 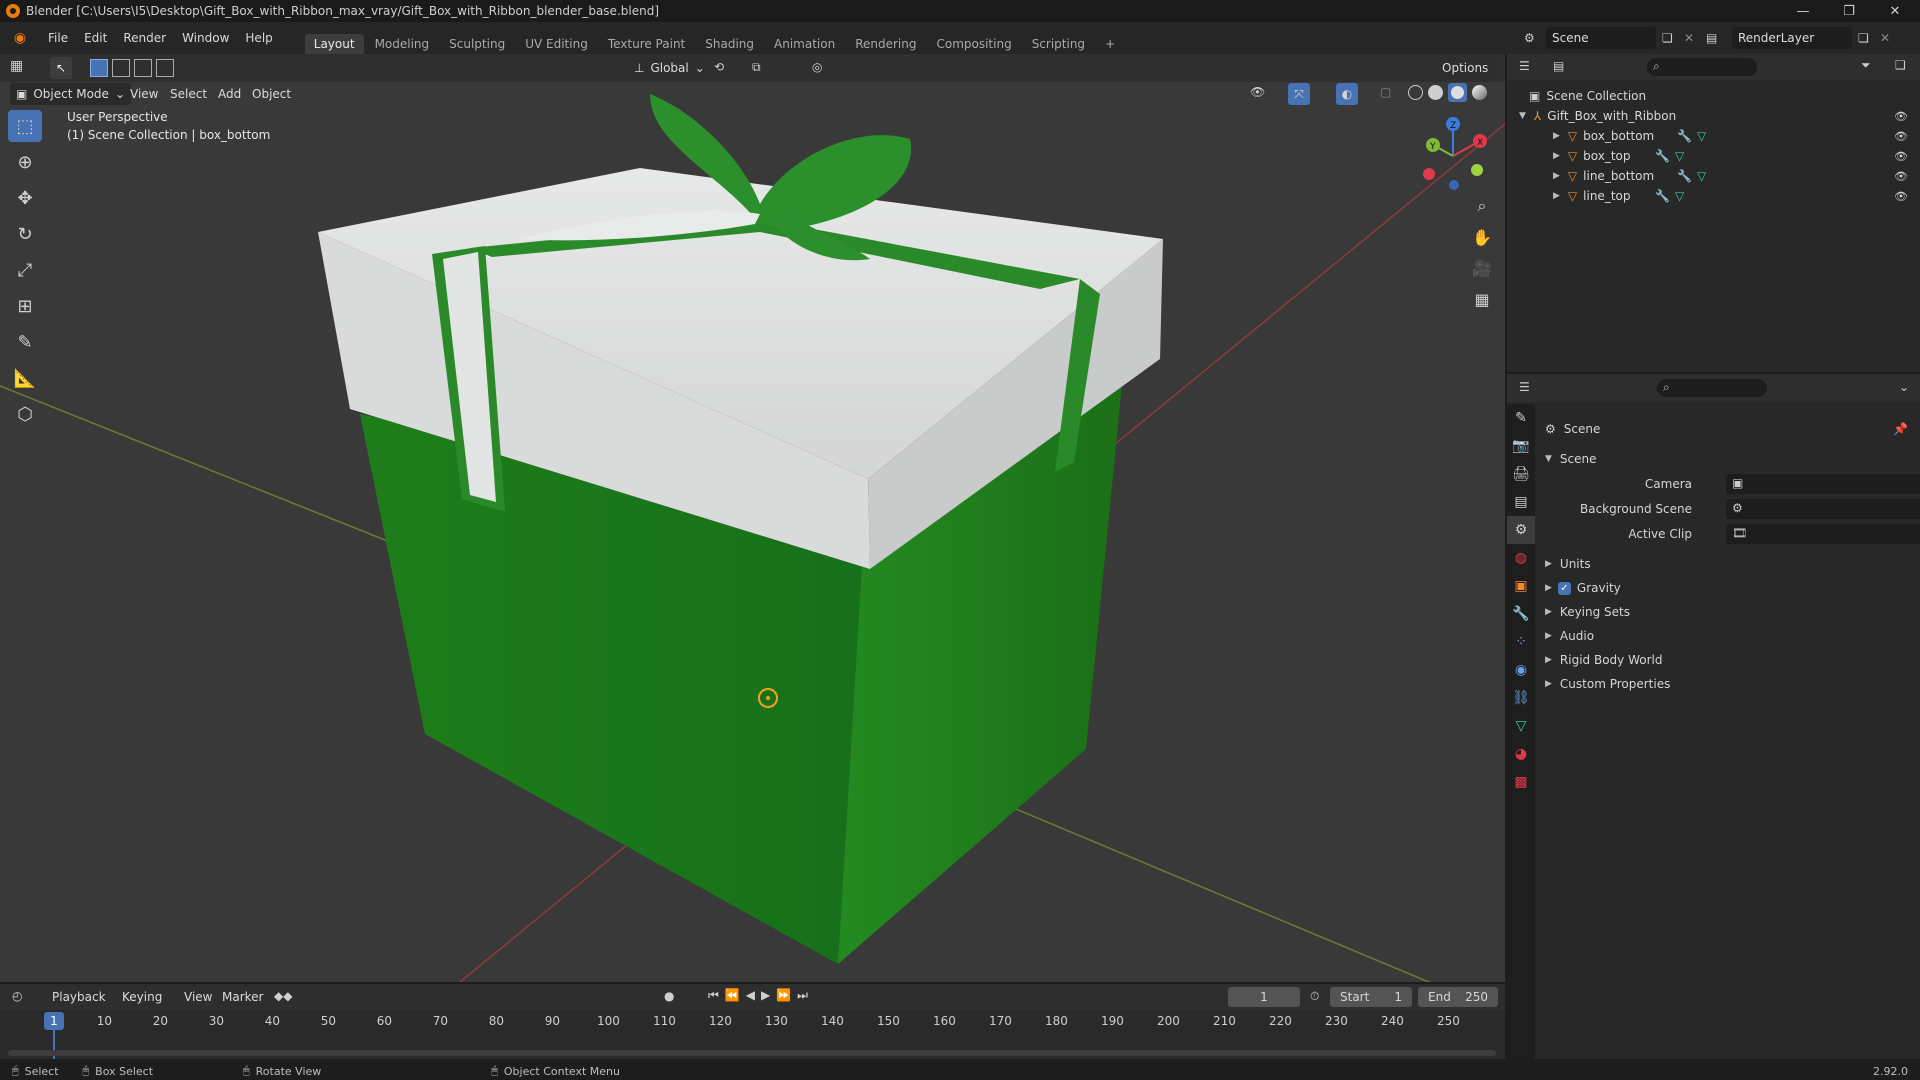 What do you see at coordinates (25, 162) in the screenshot?
I see `cursor-tool: ⊕` at bounding box center [25, 162].